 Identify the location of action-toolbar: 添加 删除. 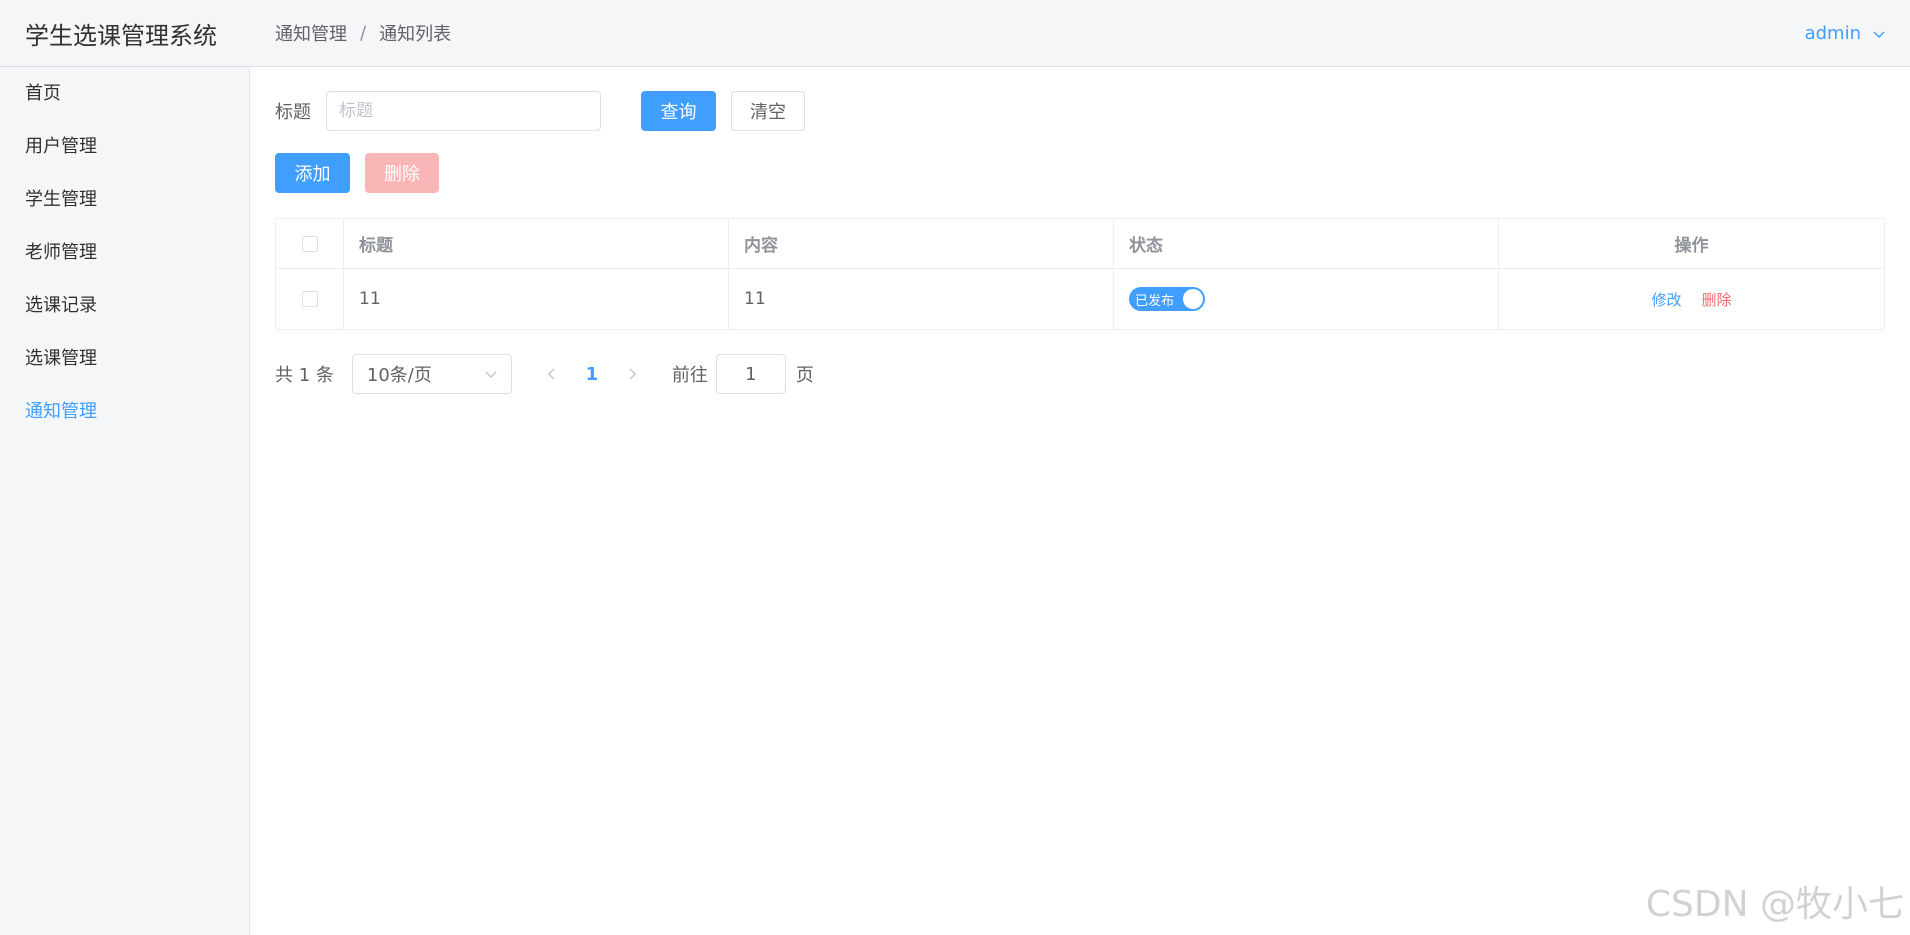
(357, 173).